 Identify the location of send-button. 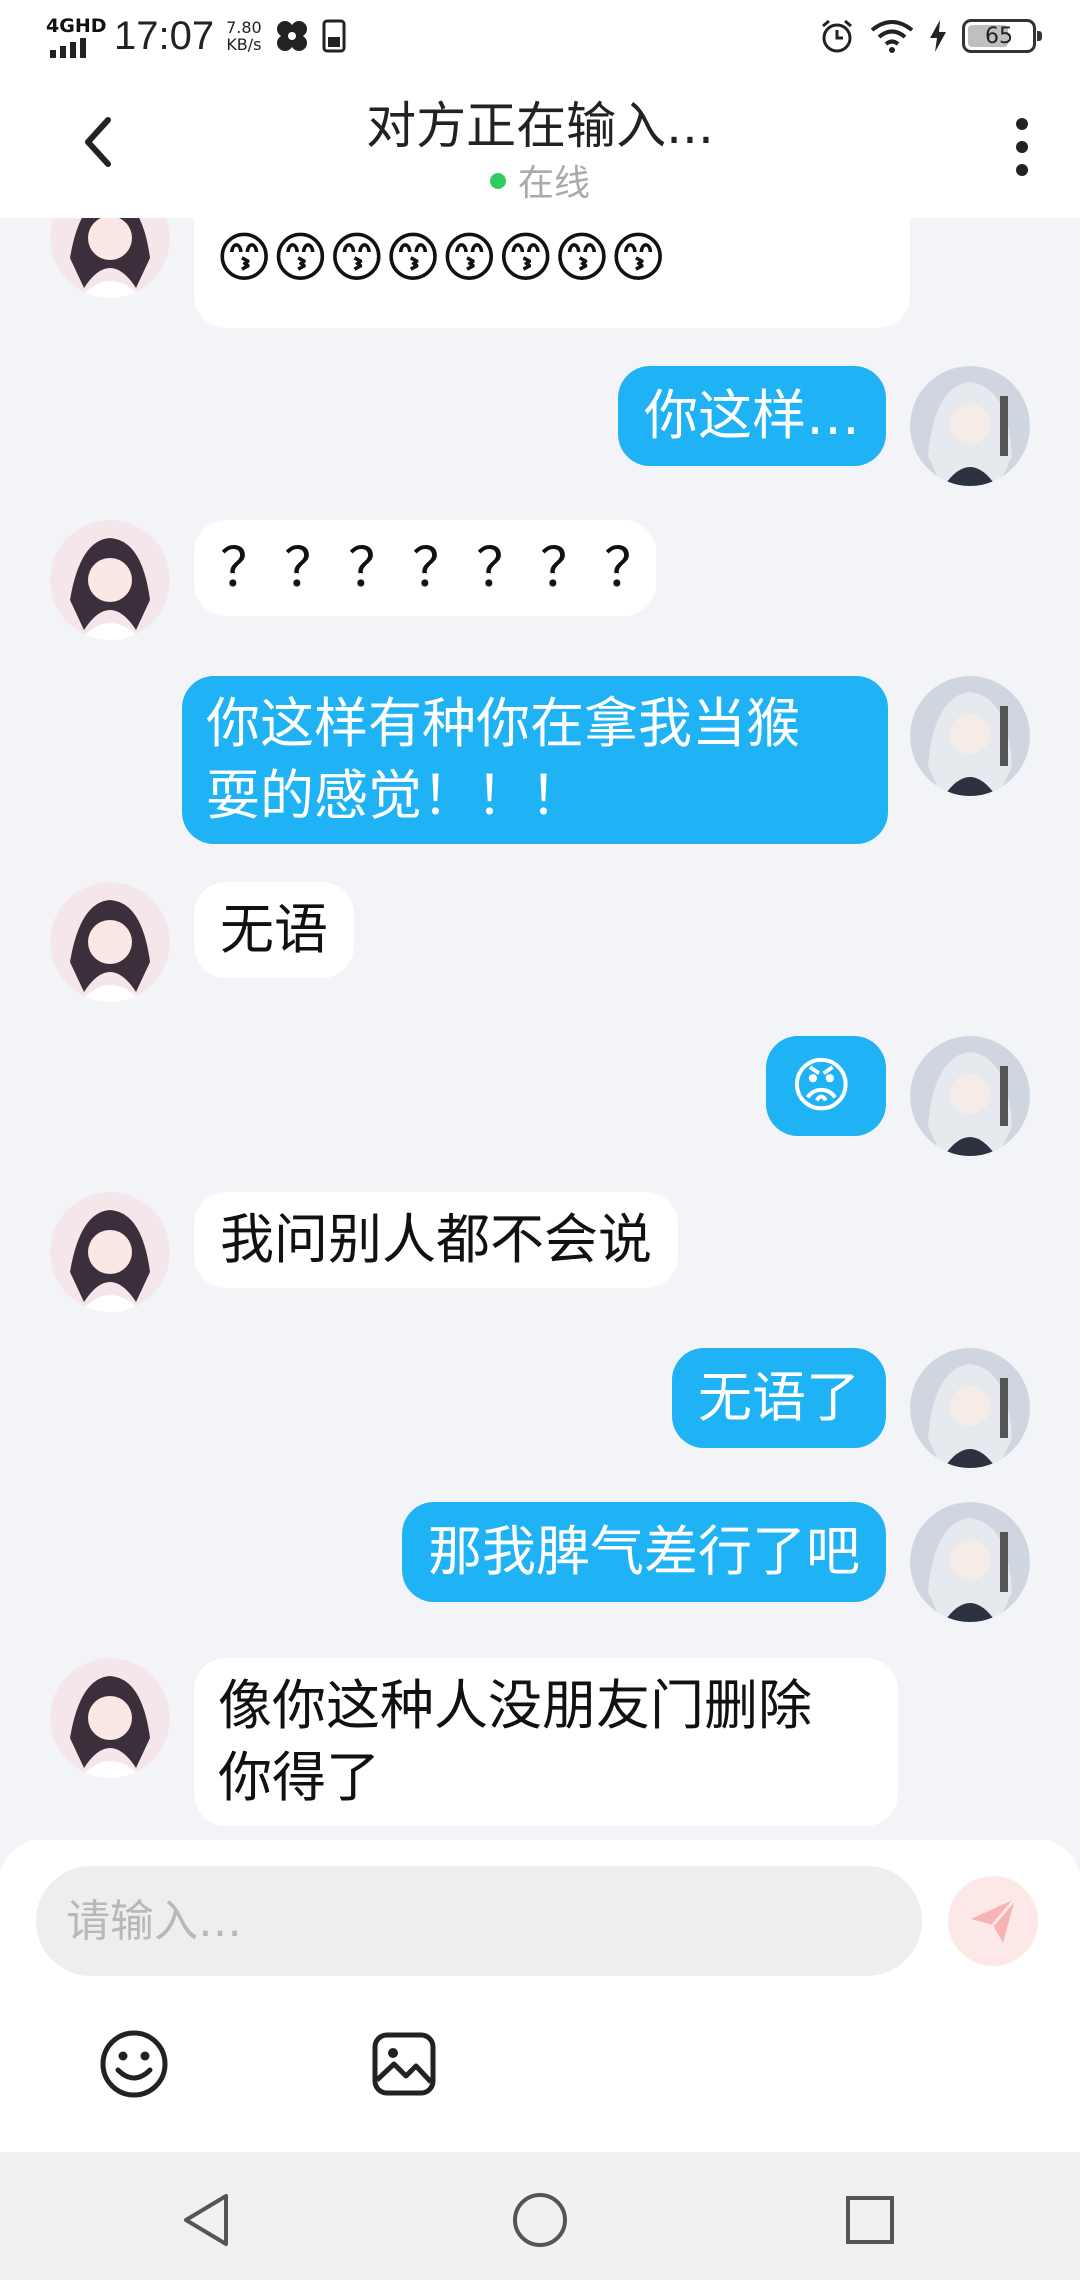
(993, 1921).